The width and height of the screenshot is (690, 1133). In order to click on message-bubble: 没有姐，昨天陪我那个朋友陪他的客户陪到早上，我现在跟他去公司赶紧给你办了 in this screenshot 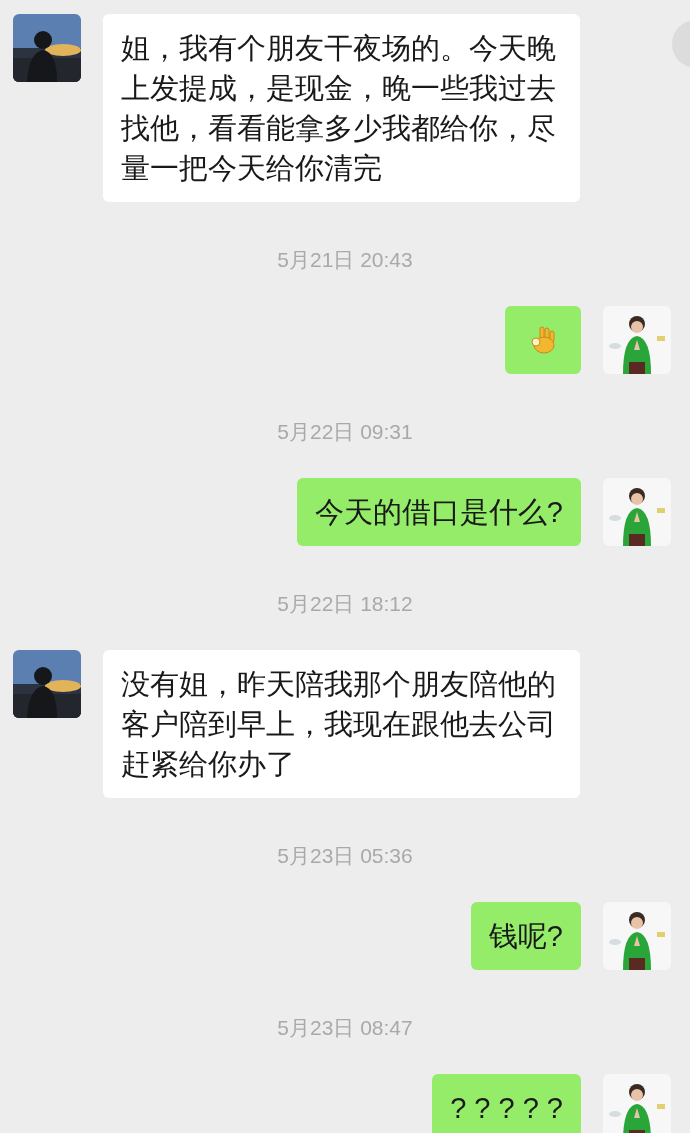, I will do `click(341, 724)`.